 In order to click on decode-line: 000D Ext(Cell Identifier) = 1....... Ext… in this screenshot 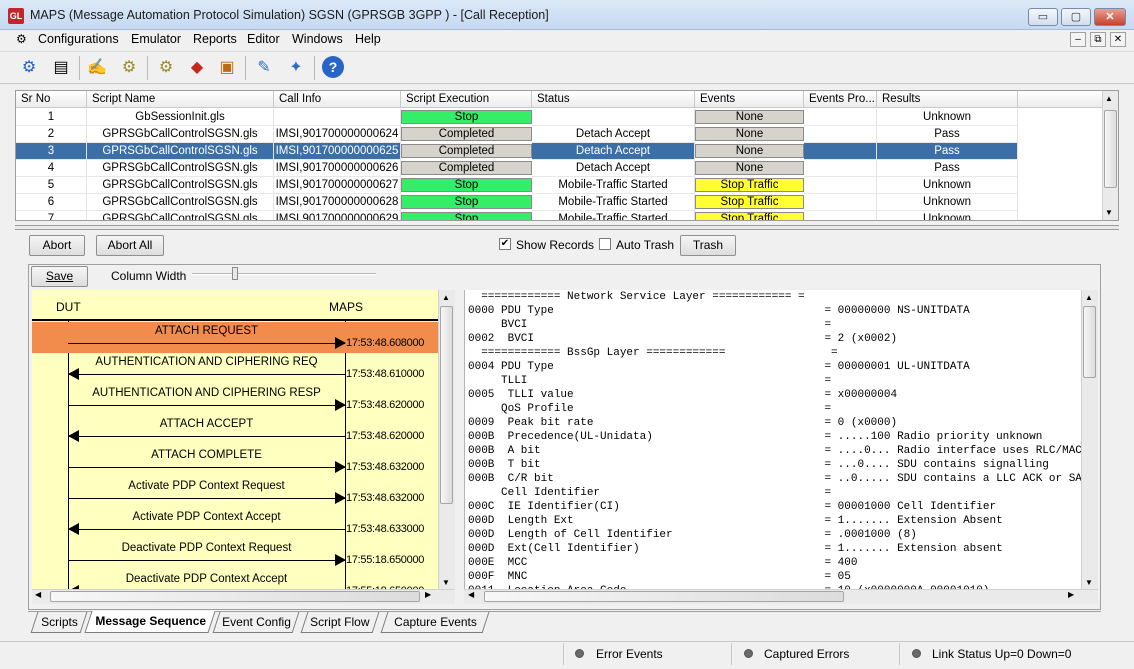, I will do `click(735, 549)`.